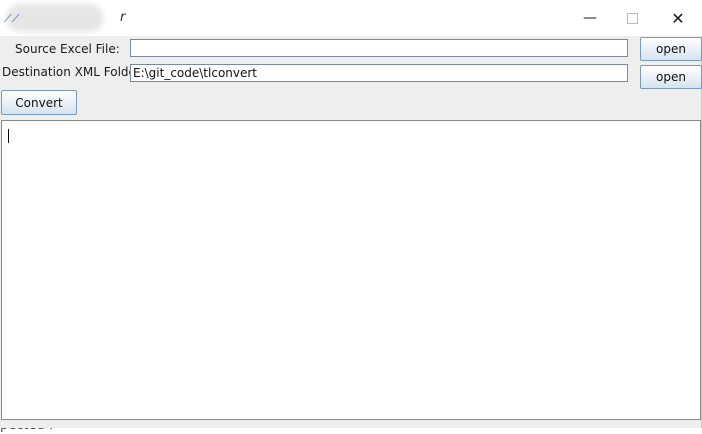 The height and width of the screenshot is (434, 702). I want to click on java-app-icon: ⟋⟋, so click(12, 18).